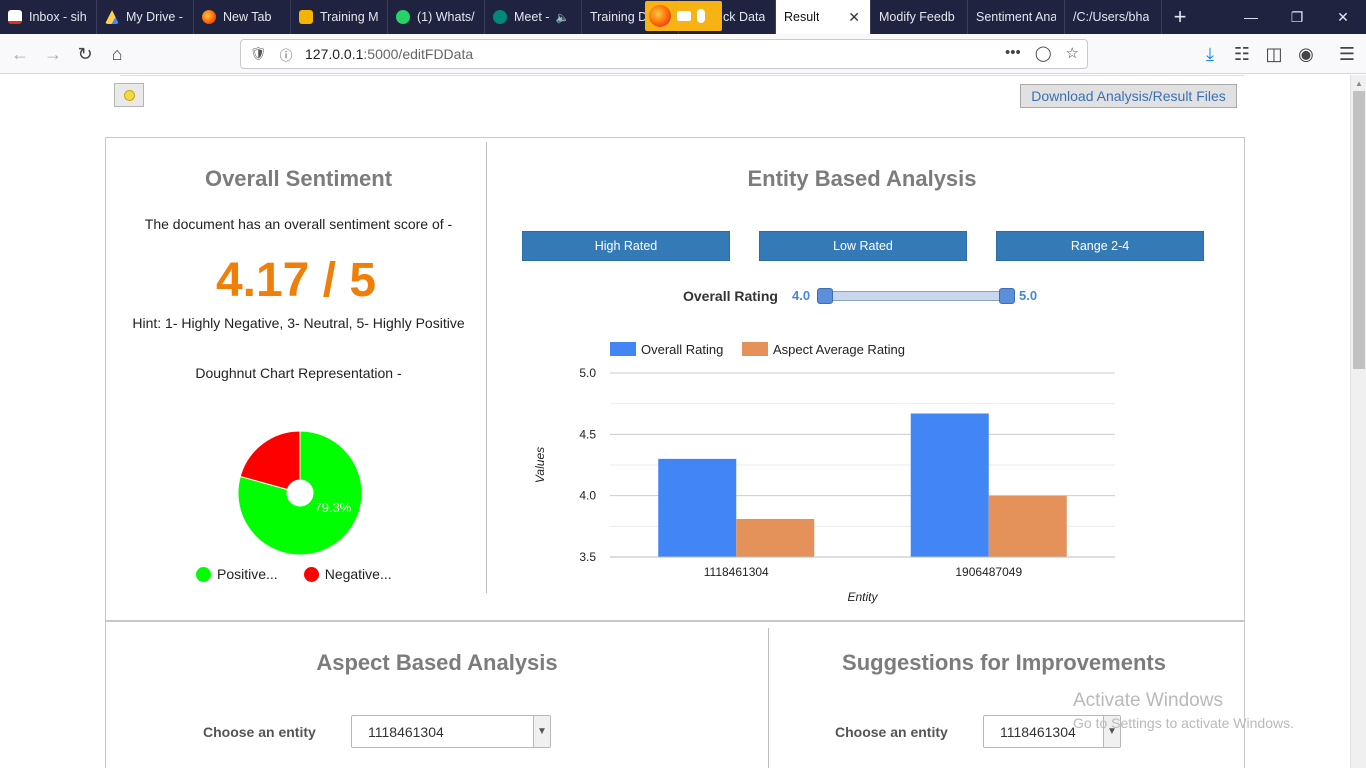 This screenshot has height=768, width=1366. Describe the element at coordinates (825, 296) in the screenshot. I see `rating-slider-min-handle` at that location.